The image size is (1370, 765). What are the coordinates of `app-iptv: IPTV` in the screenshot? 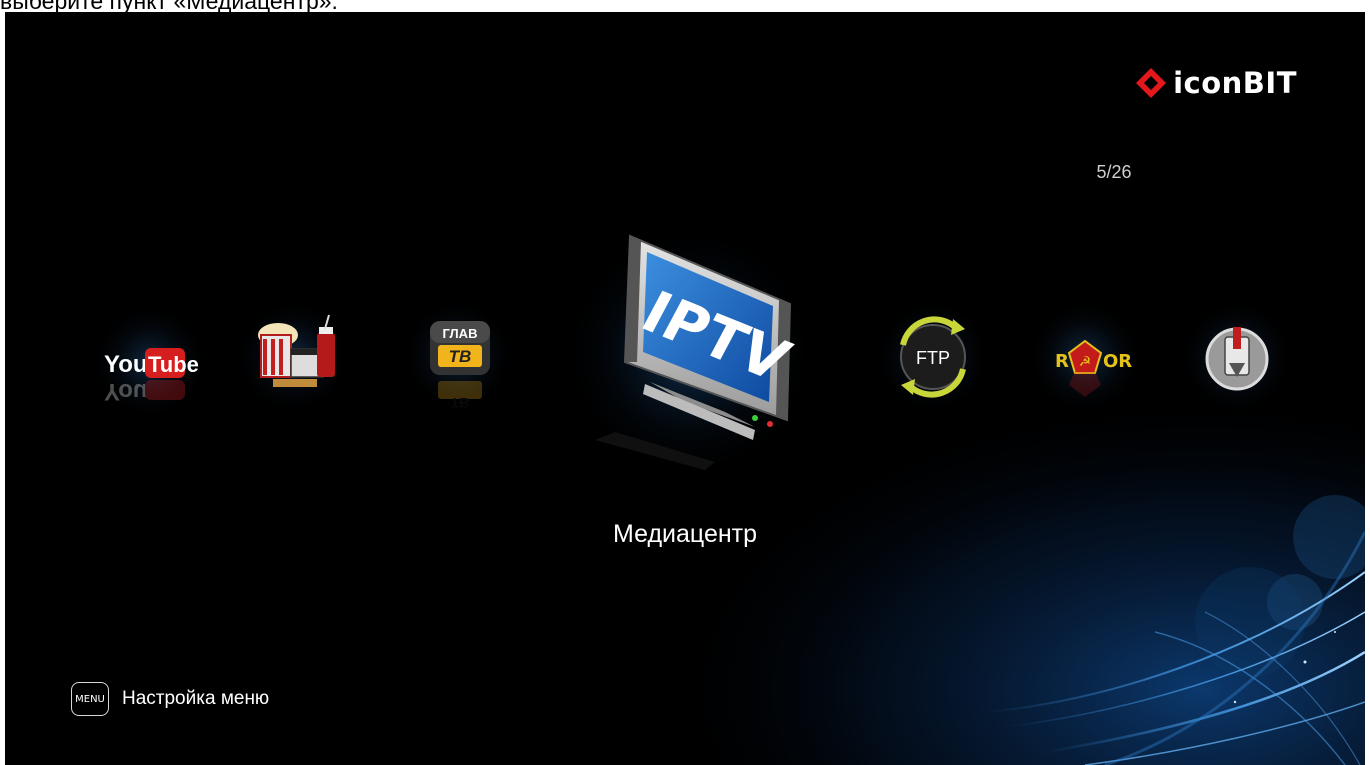 It's located at (690, 347).